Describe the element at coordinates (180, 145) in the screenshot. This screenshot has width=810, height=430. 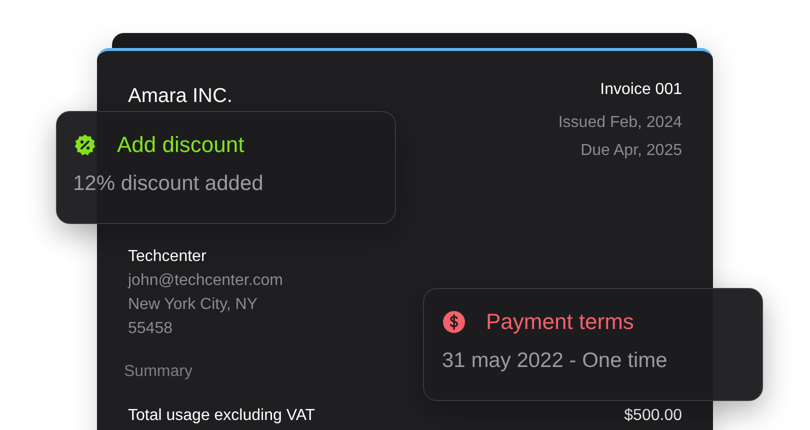
I see `card-title: Add discount` at that location.